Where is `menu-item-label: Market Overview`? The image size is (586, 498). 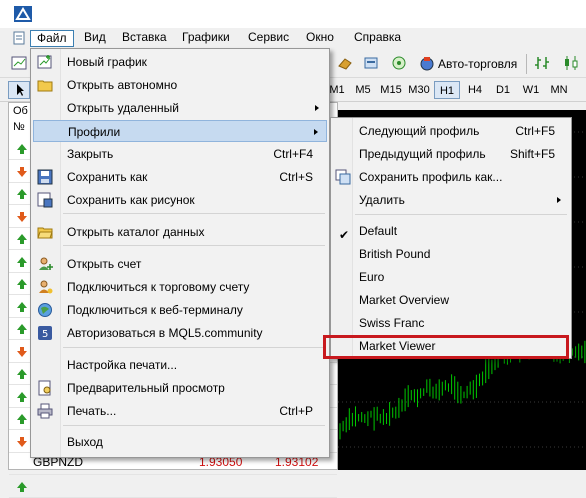
menu-item-label: Market Overview is located at coordinates (404, 300).